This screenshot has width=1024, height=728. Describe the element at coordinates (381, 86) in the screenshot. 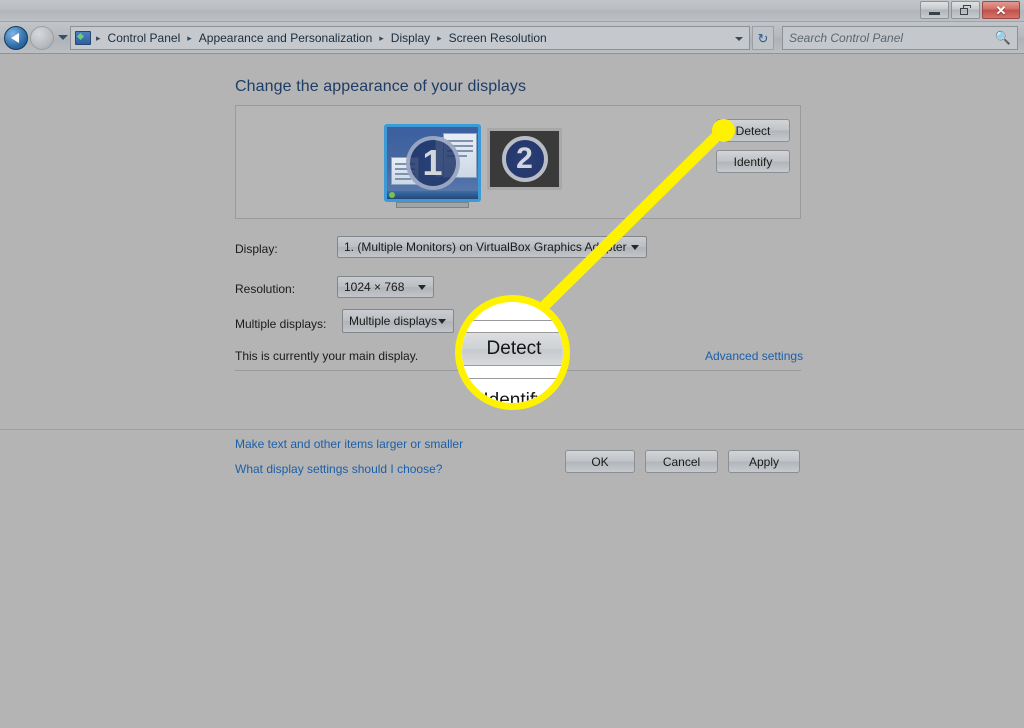

I see `page-title: Change the appearance of your displays` at that location.